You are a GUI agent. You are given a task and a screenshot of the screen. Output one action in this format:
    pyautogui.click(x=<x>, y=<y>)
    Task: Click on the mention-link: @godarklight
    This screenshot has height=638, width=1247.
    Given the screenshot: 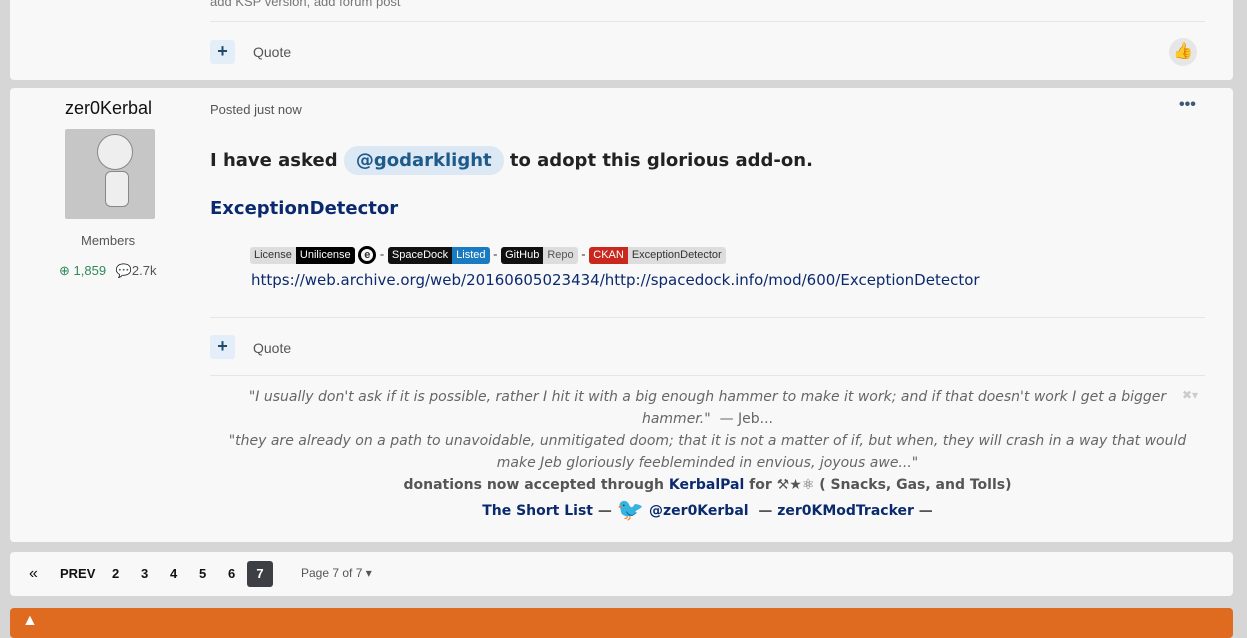 What is the action you would take?
    pyautogui.click(x=423, y=160)
    